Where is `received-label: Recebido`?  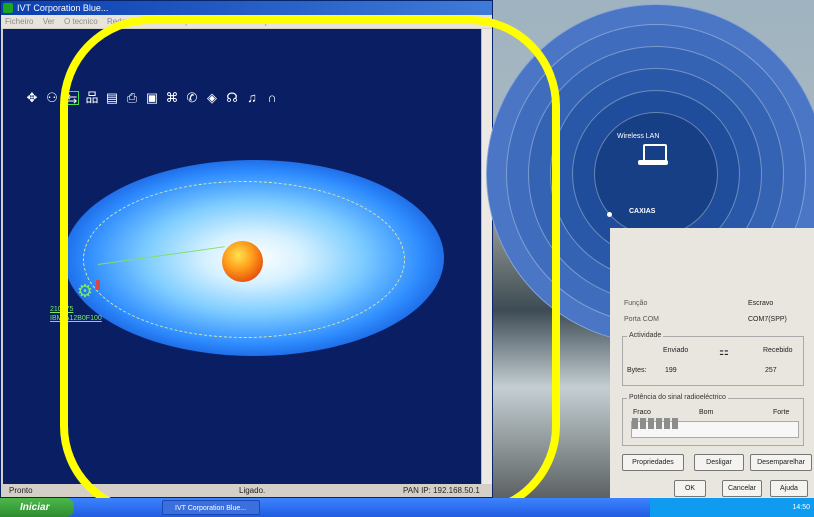 received-label: Recebido is located at coordinates (778, 350).